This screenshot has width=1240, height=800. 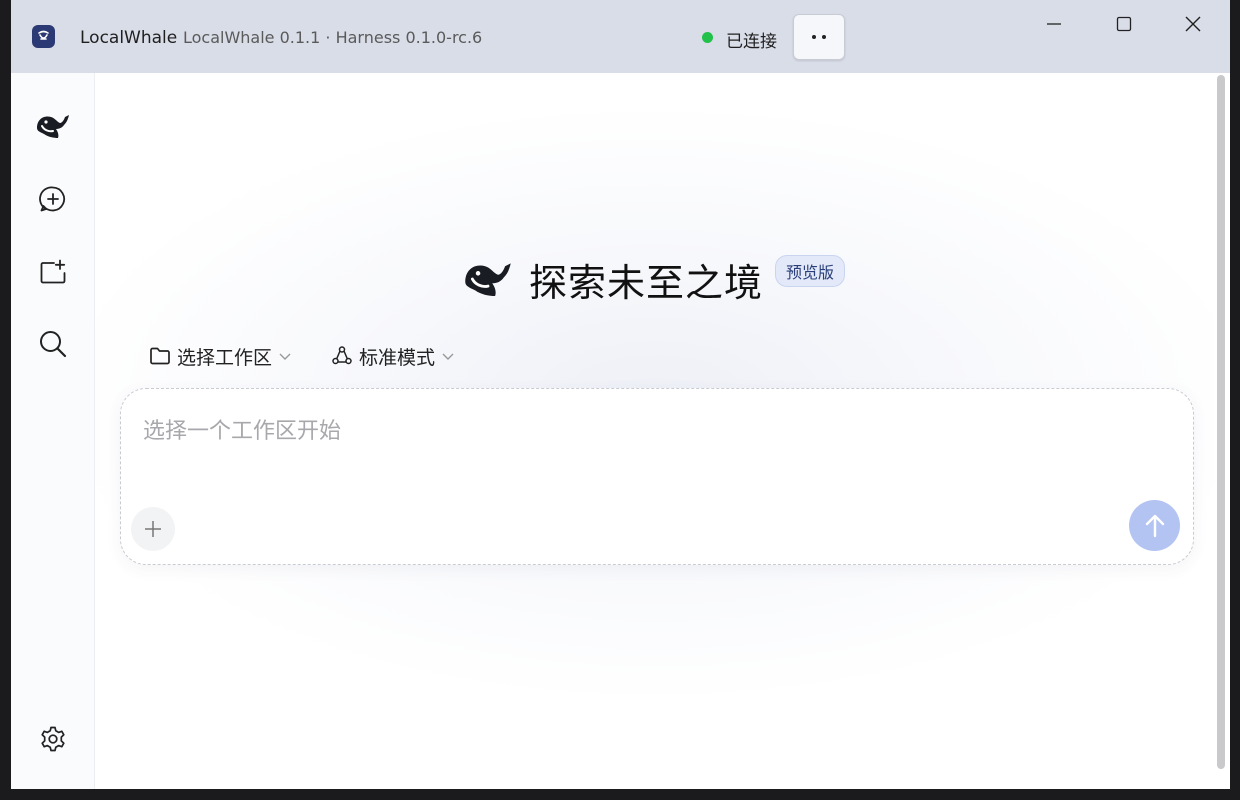 I want to click on attach-button, so click(x=153, y=529).